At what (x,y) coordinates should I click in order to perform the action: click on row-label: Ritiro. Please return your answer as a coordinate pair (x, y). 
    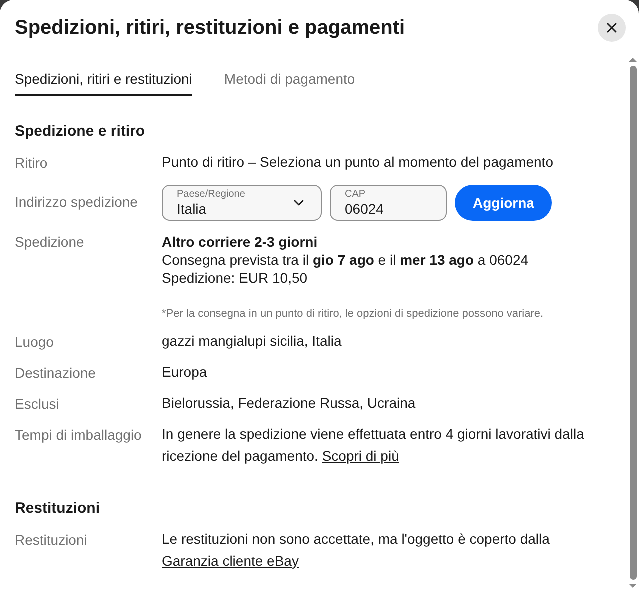
    Looking at the image, I should click on (32, 163).